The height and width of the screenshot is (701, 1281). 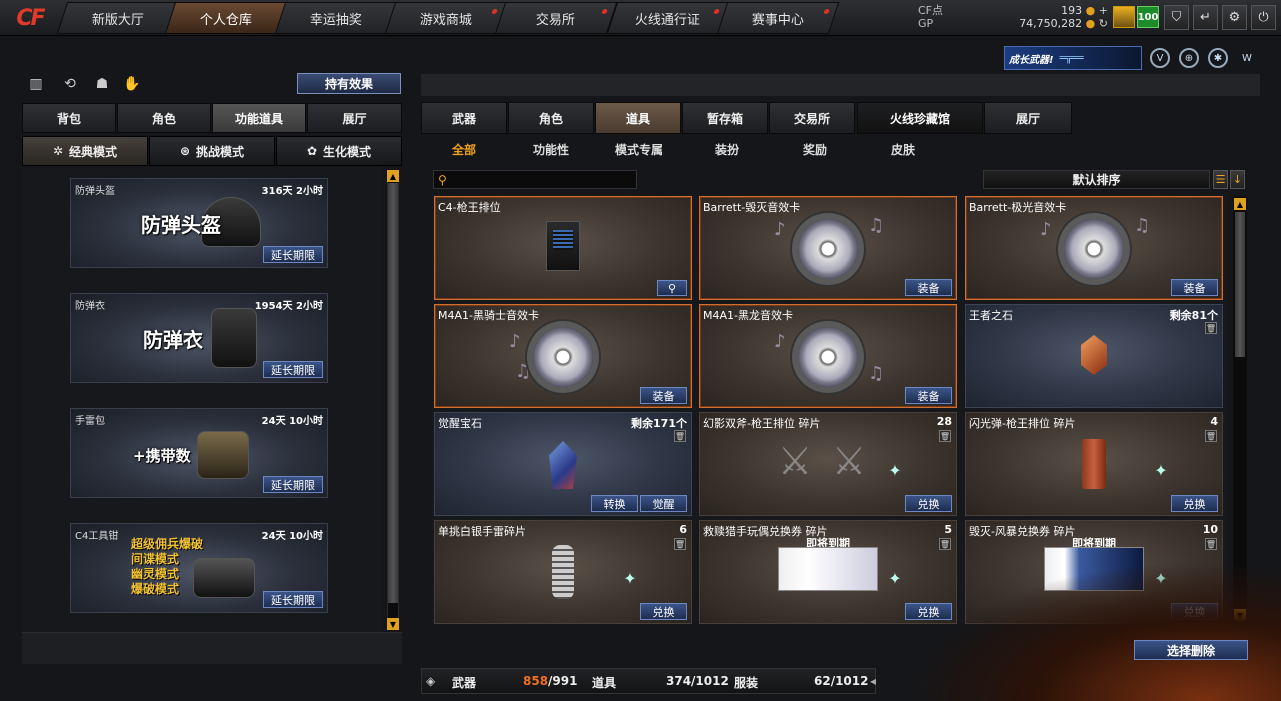 What do you see at coordinates (118, 18) in the screenshot?
I see `tab-new-lobby: 新版大厅` at bounding box center [118, 18].